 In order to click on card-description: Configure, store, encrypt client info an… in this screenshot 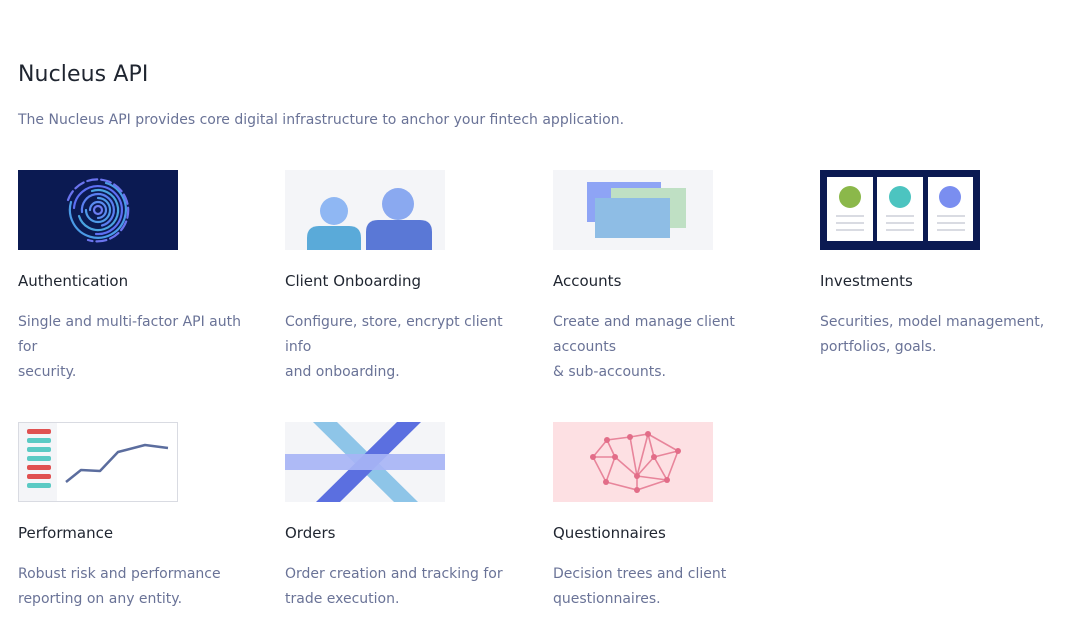, I will do `click(394, 347)`.